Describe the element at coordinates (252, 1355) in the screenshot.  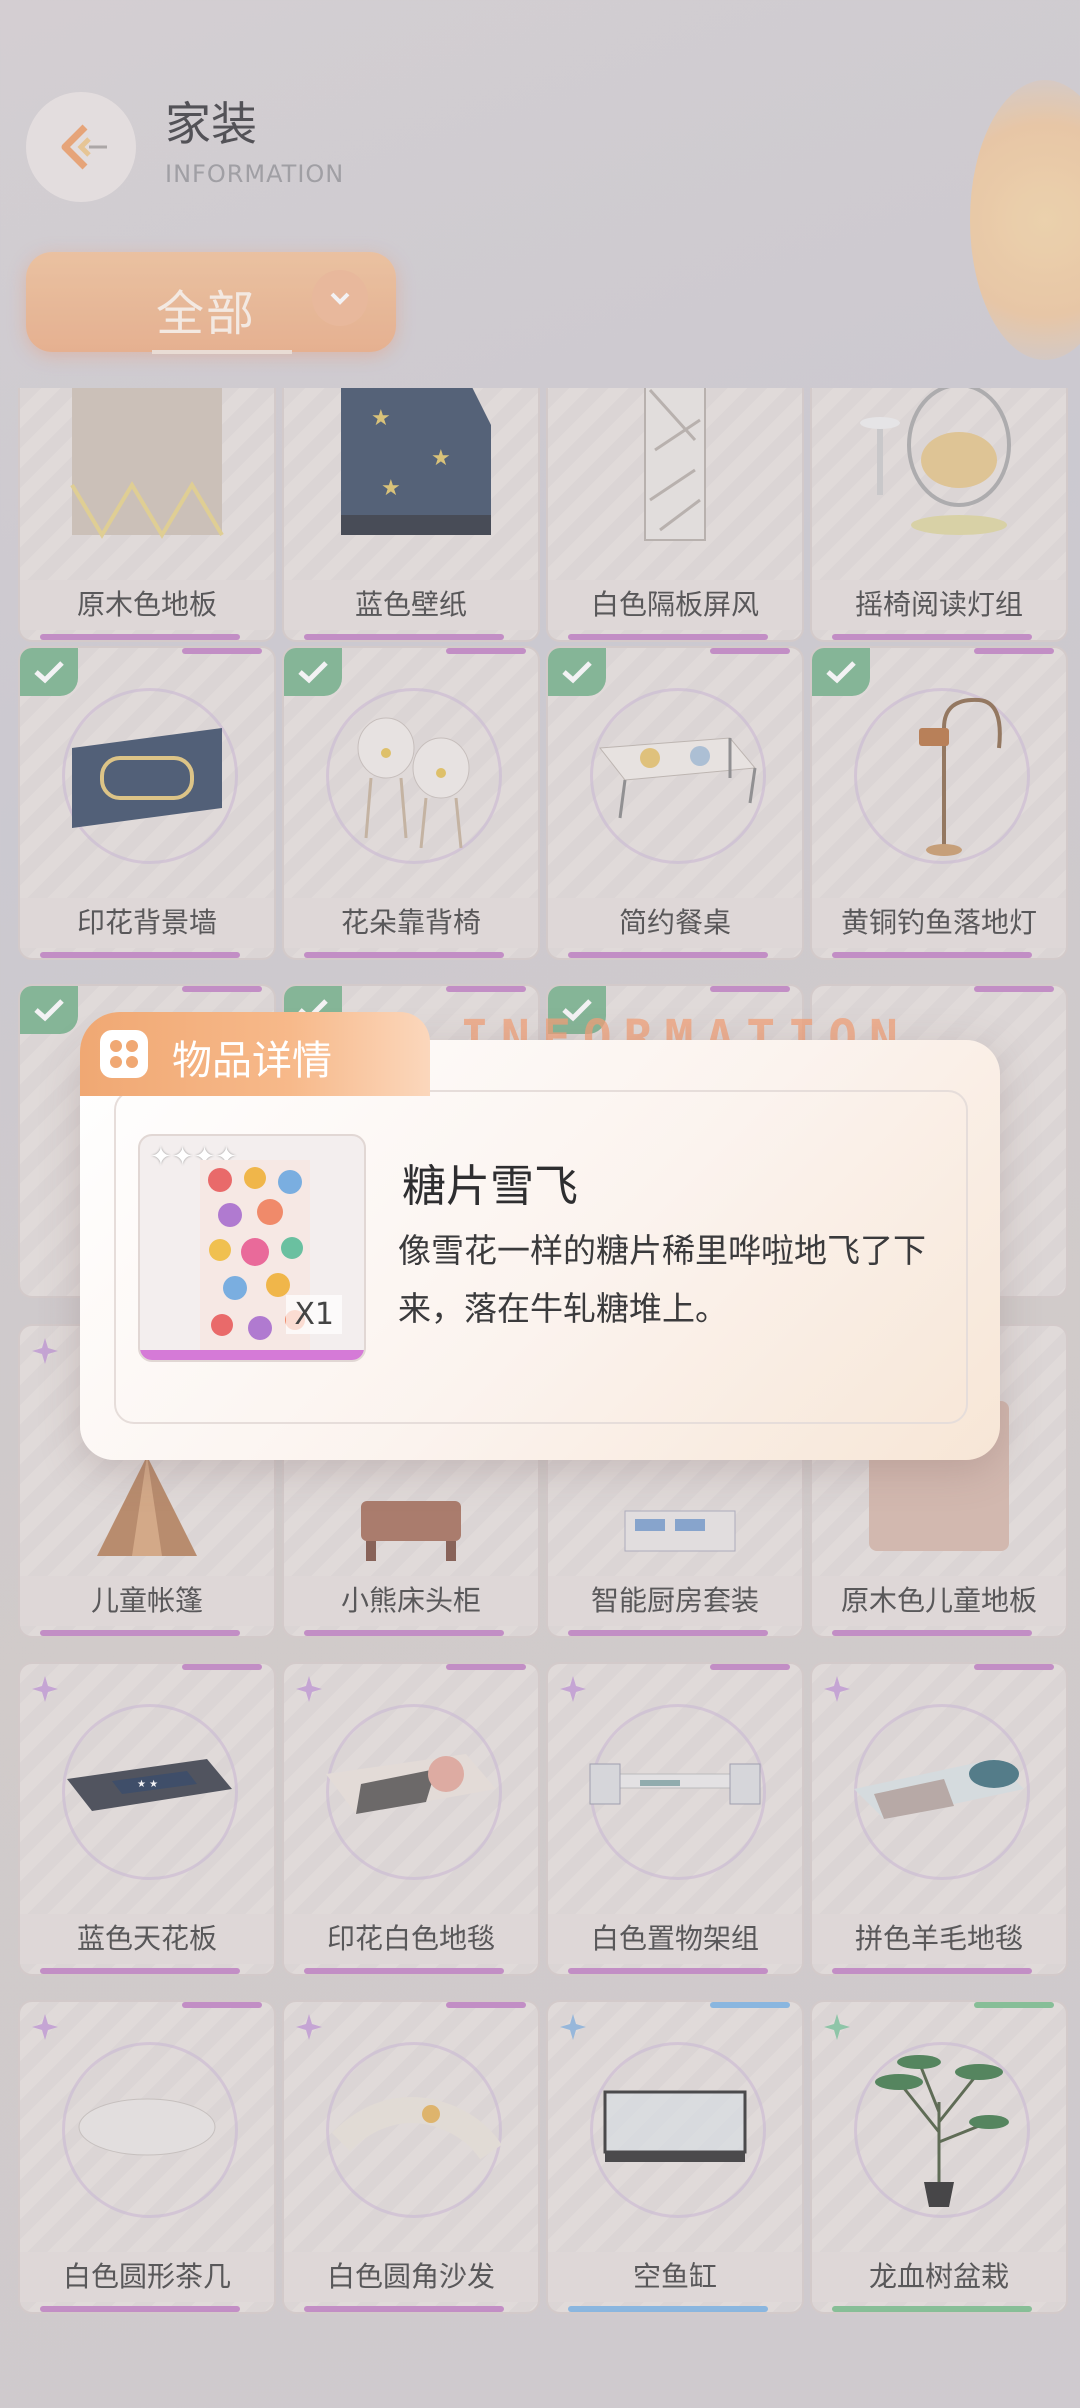
I see `rarity-border` at that location.